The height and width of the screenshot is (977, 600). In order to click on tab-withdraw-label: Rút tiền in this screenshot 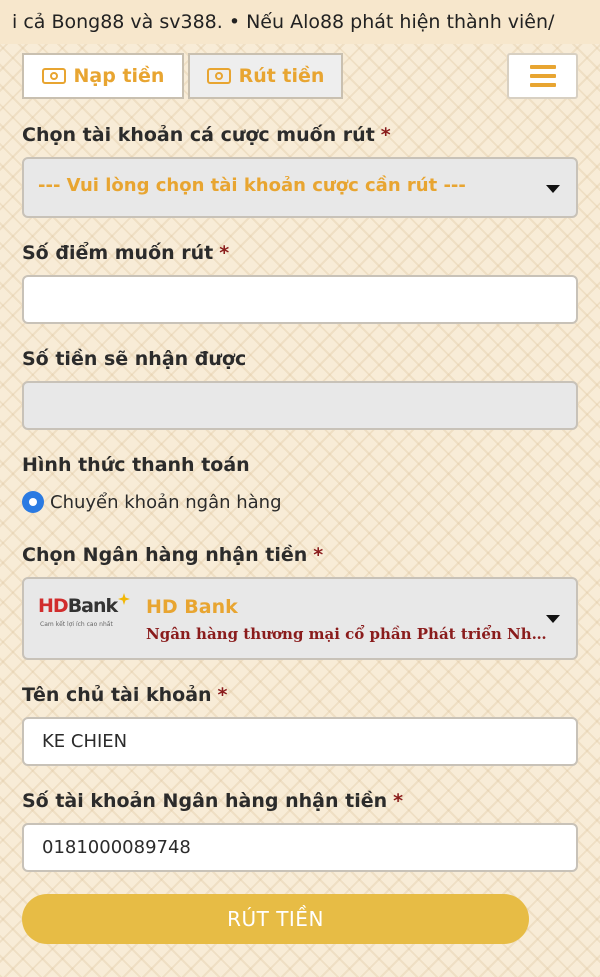, I will do `click(281, 76)`.